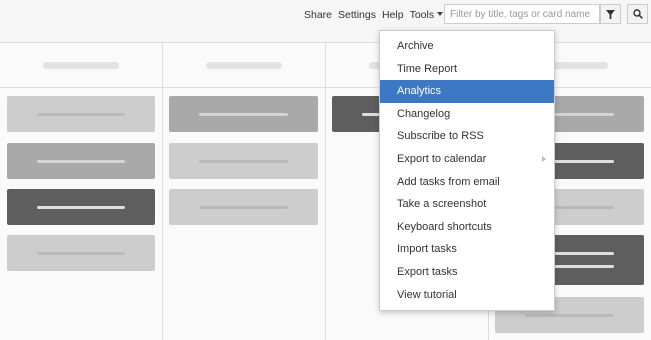  I want to click on menu-item-subscribe-rss: Subscribe to RSS, so click(467, 136).